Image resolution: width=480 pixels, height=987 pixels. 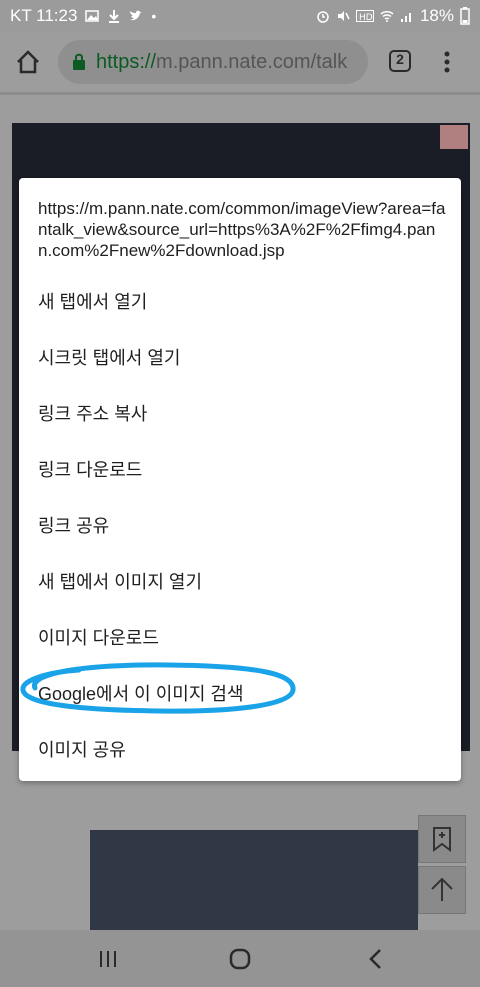 I want to click on mute-icon, so click(x=343, y=16).